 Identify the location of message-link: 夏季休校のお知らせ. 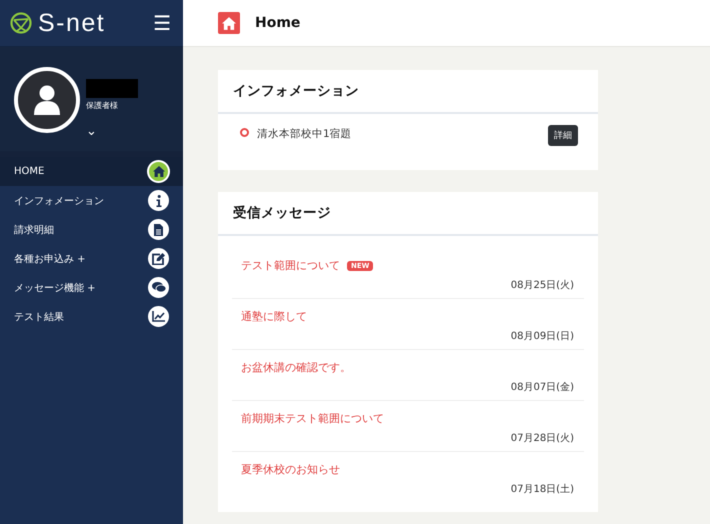
(290, 469).